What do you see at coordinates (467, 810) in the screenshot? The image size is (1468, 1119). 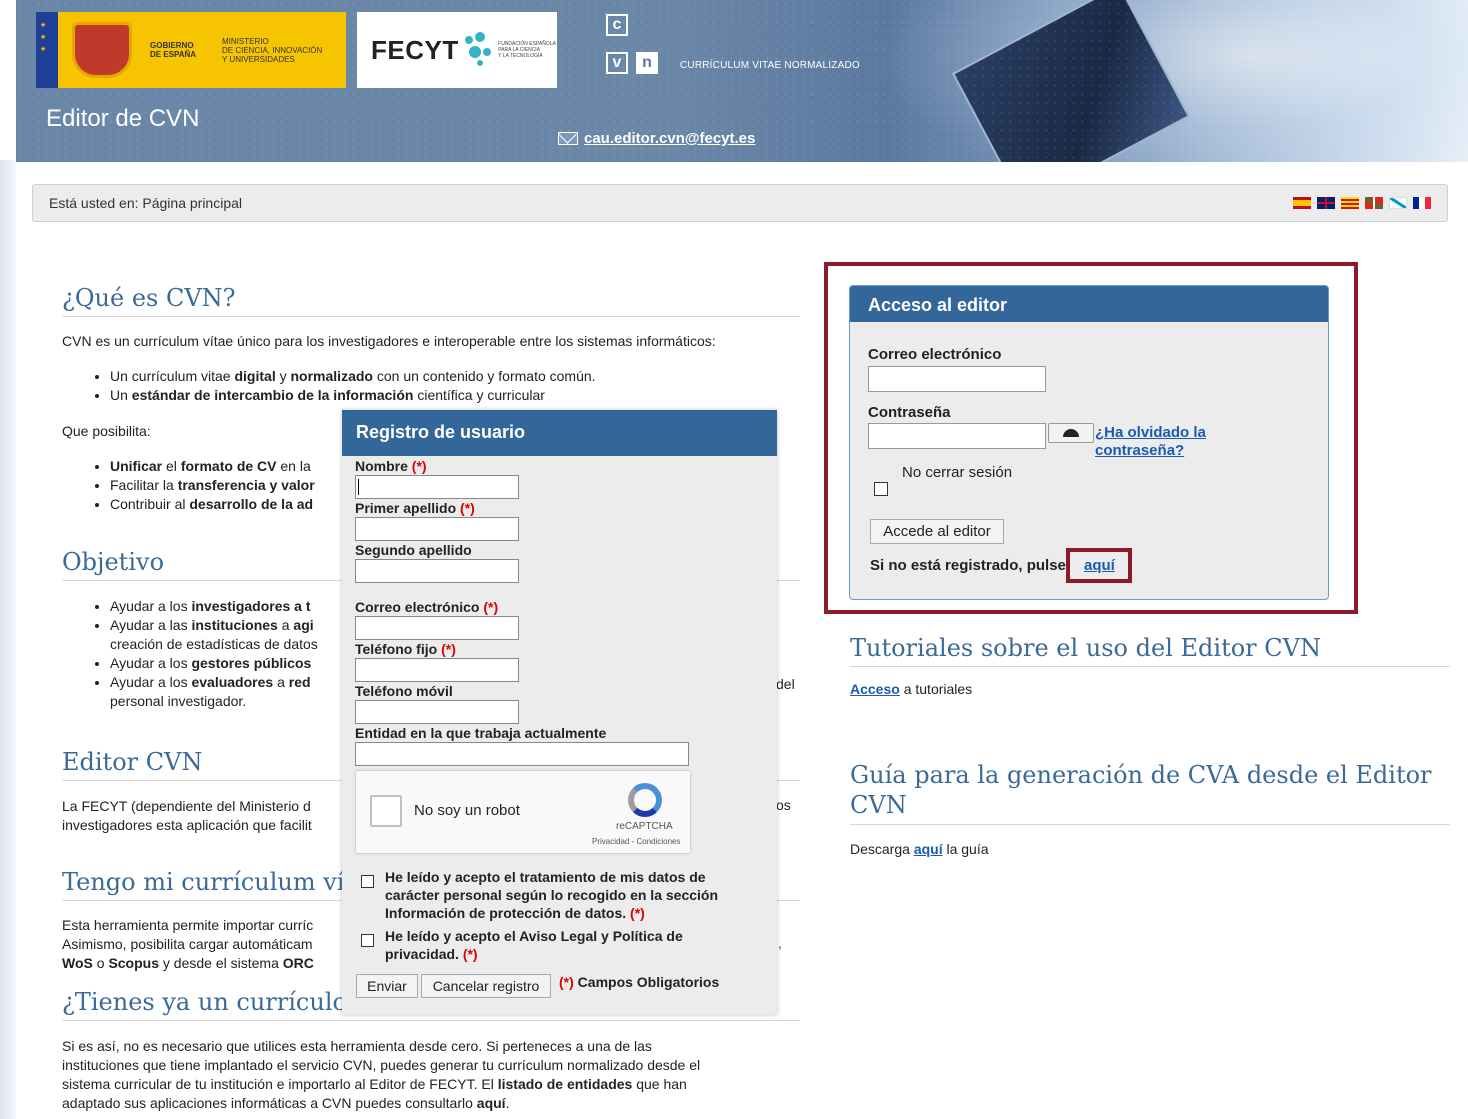 I see `recaptcha-label: No soy un robot` at bounding box center [467, 810].